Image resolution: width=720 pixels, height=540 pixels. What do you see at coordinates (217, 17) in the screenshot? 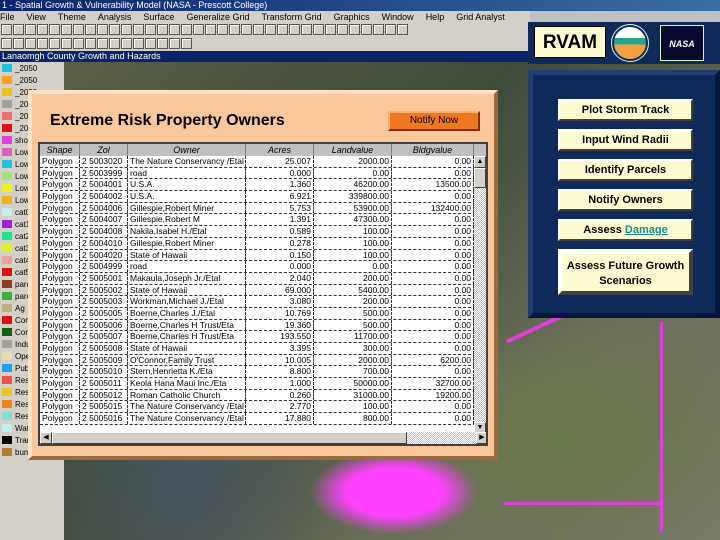
I see `menu-item: Generalize Grid` at bounding box center [217, 17].